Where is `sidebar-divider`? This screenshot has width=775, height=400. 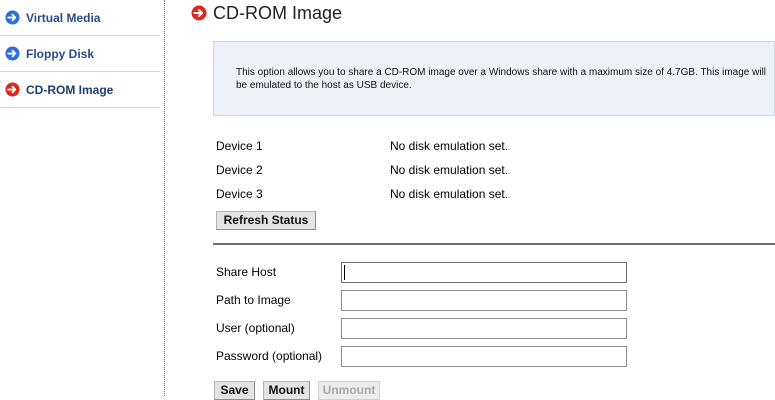
sidebar-divider is located at coordinates (164, 198).